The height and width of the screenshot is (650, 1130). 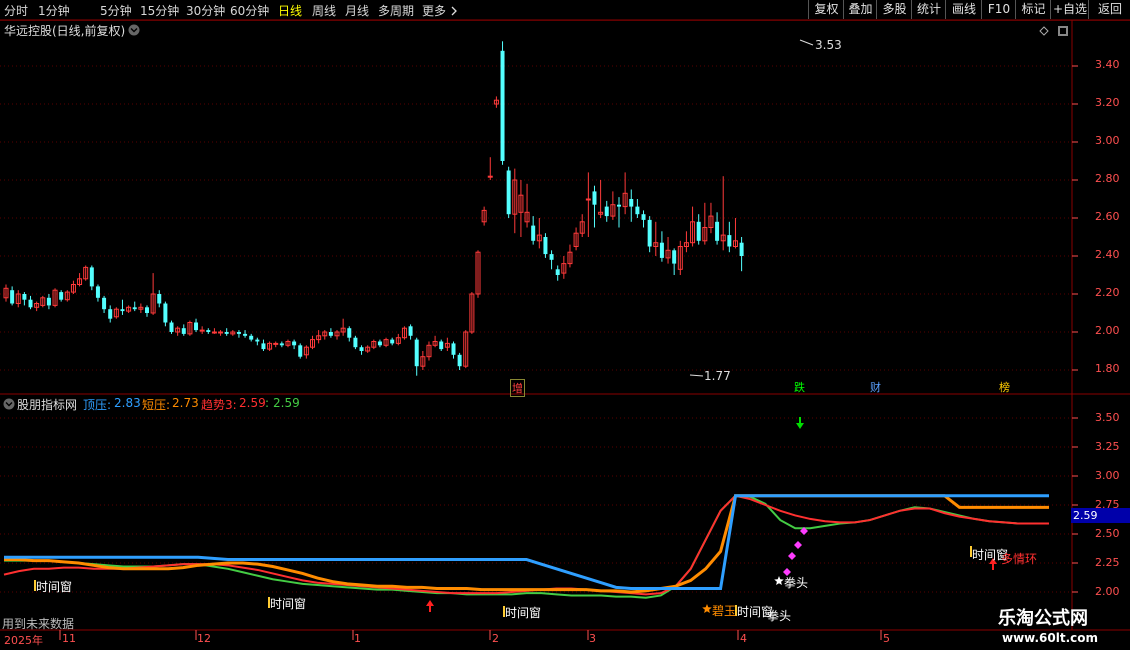 I want to click on y-tick-label: 2.20, so click(x=1107, y=292).